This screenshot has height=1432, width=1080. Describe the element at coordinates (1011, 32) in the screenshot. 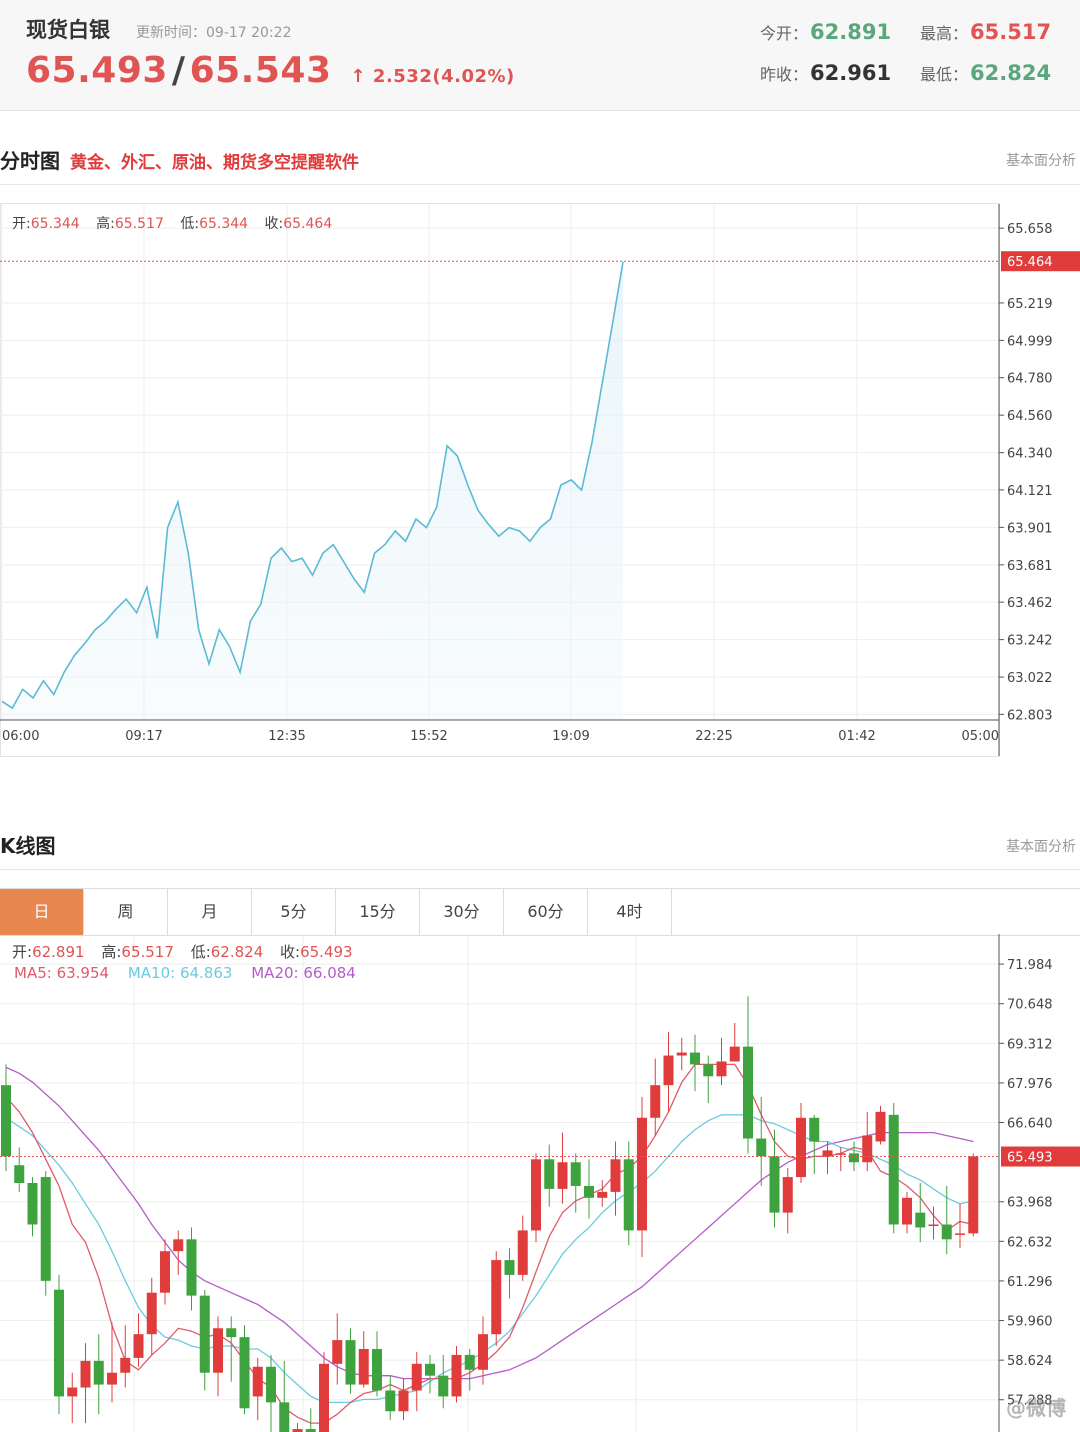

I see `high-value: 65.517` at that location.